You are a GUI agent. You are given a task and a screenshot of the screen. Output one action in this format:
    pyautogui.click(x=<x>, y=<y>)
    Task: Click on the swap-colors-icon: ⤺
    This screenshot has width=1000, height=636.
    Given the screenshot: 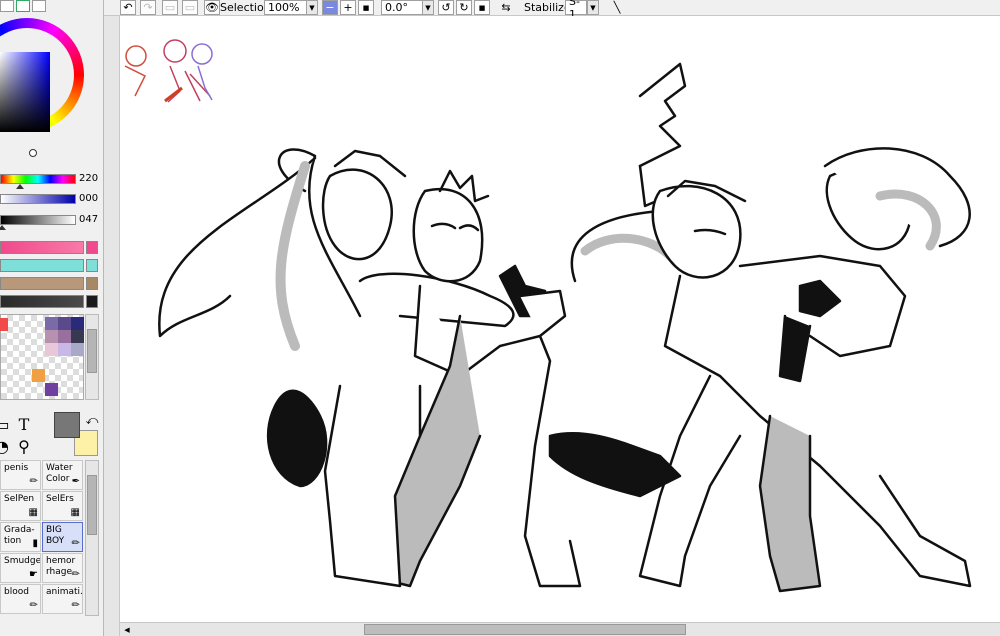 What is the action you would take?
    pyautogui.click(x=92, y=420)
    